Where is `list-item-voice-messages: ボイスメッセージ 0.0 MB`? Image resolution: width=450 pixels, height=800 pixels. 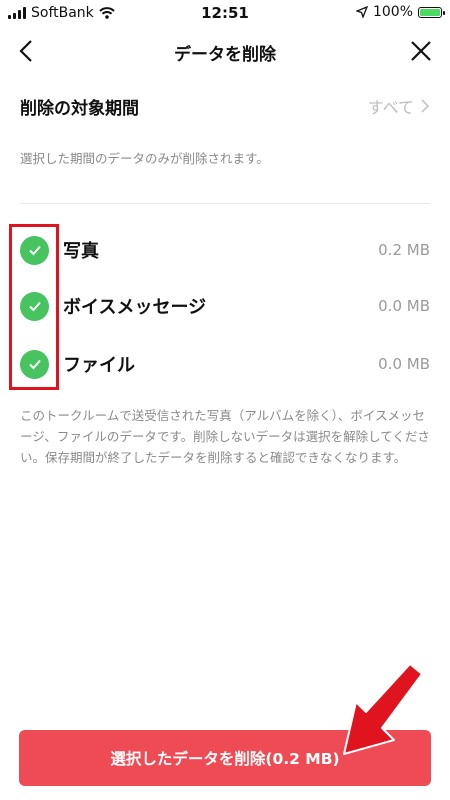
list-item-voice-messages: ボイスメッセージ 0.0 MB is located at coordinates (225, 306).